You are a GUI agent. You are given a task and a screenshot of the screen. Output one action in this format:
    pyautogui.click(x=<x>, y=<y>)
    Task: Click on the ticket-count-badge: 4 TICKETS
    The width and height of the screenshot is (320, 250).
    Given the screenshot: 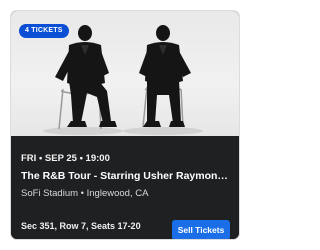 What is the action you would take?
    pyautogui.click(x=44, y=31)
    